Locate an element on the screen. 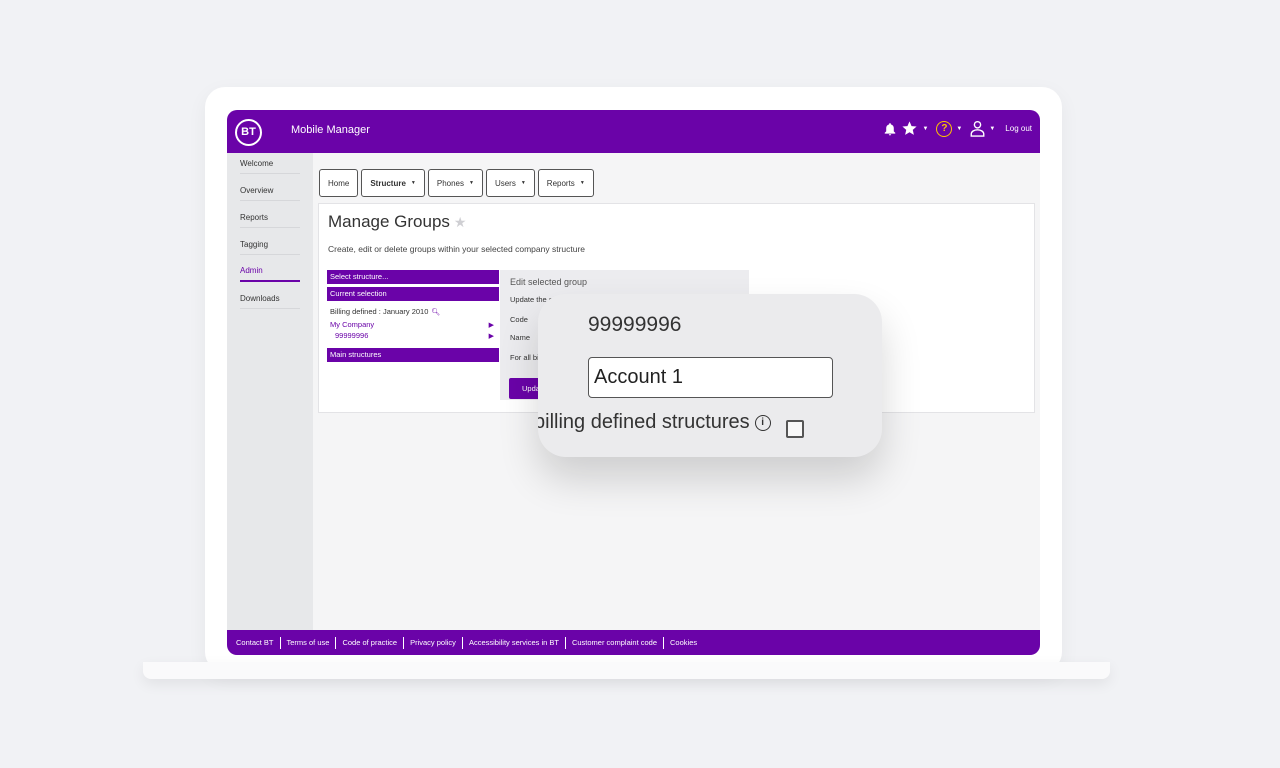 This screenshot has width=1280, height=768. tab-bar: Home Structure ▼ Phones ▼ Users ▼ Reports ▼ is located at coordinates (456, 183).